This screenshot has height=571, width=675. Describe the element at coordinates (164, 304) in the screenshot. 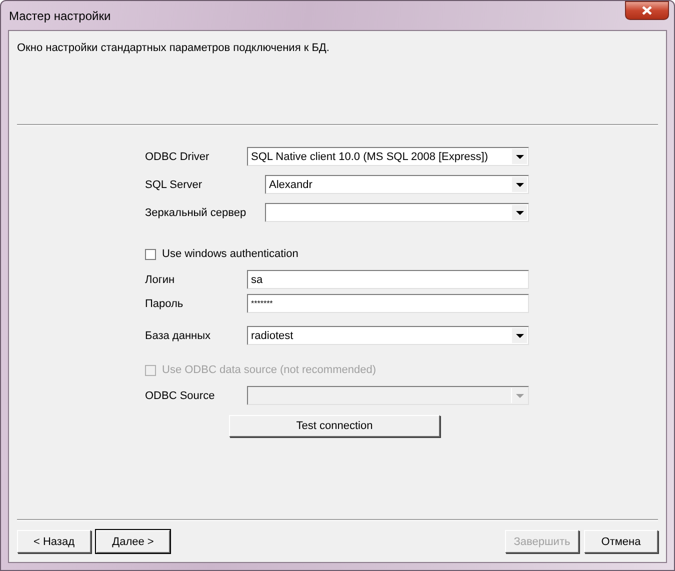

I see `field-label: Пароль` at that location.